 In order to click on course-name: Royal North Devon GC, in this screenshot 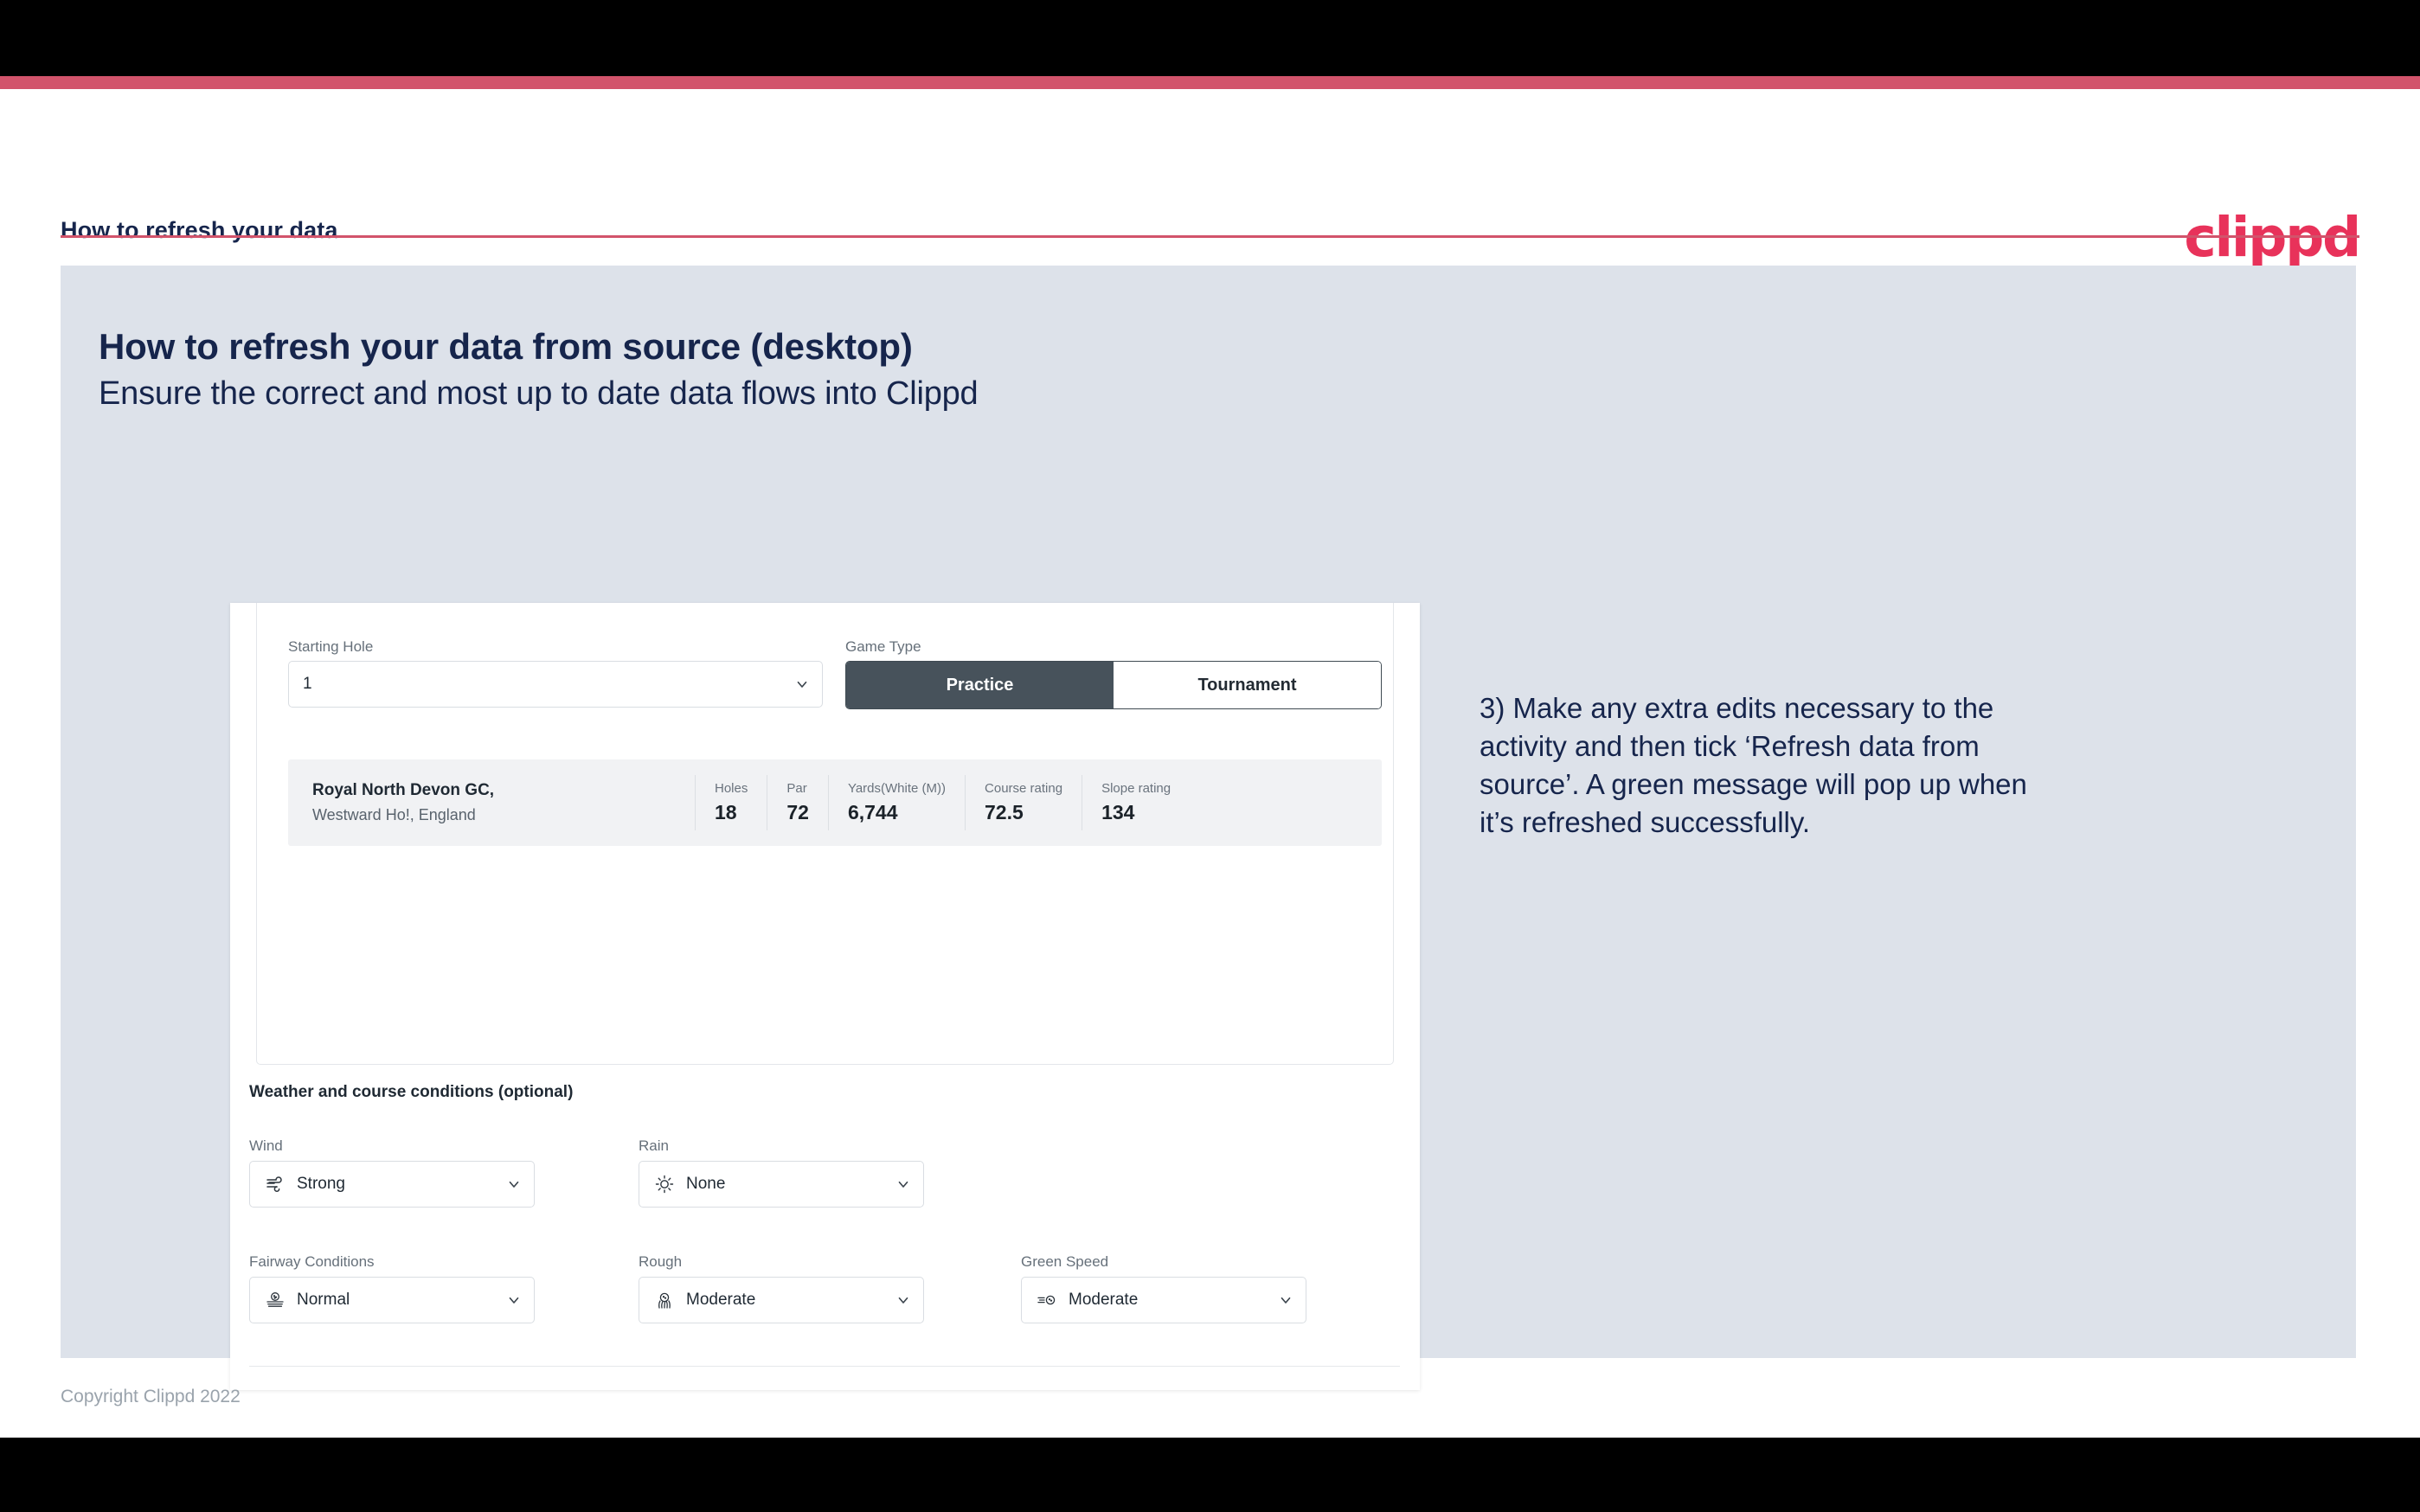, I will do `click(403, 790)`.